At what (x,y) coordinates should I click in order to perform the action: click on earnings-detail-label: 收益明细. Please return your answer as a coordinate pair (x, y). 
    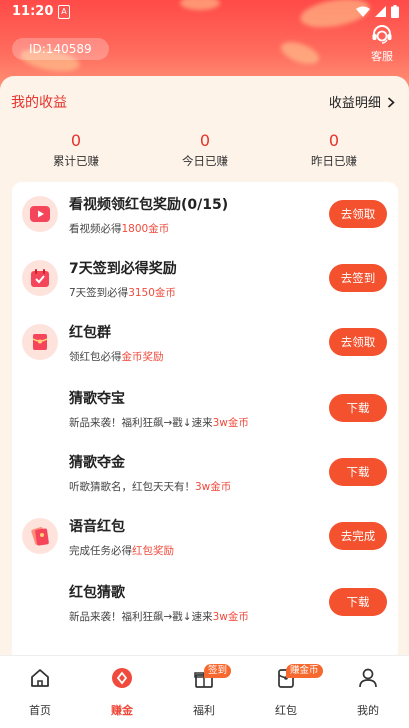
    Looking at the image, I should click on (354, 103).